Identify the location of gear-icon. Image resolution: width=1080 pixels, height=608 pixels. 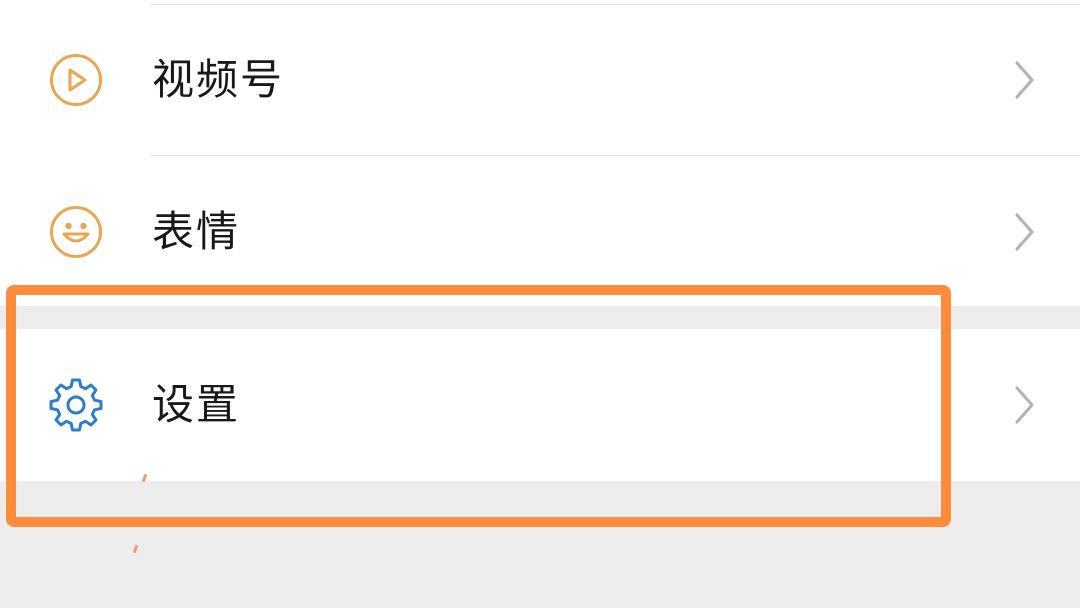
(76, 405).